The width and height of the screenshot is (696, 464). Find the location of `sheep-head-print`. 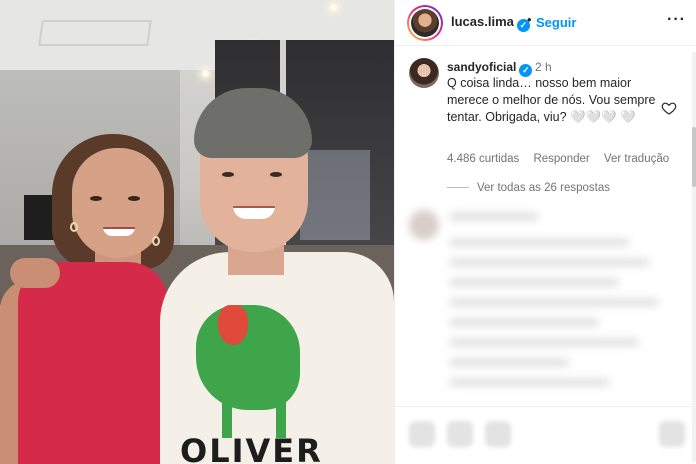

sheep-head-print is located at coordinates (233, 325).